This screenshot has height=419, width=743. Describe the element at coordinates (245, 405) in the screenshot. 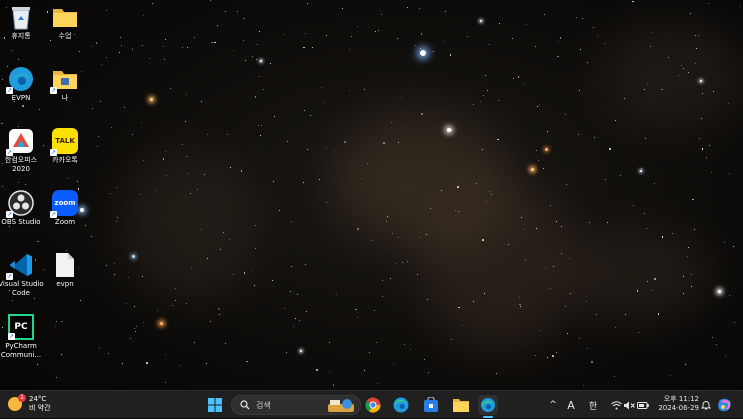

I see `search-icon` at that location.